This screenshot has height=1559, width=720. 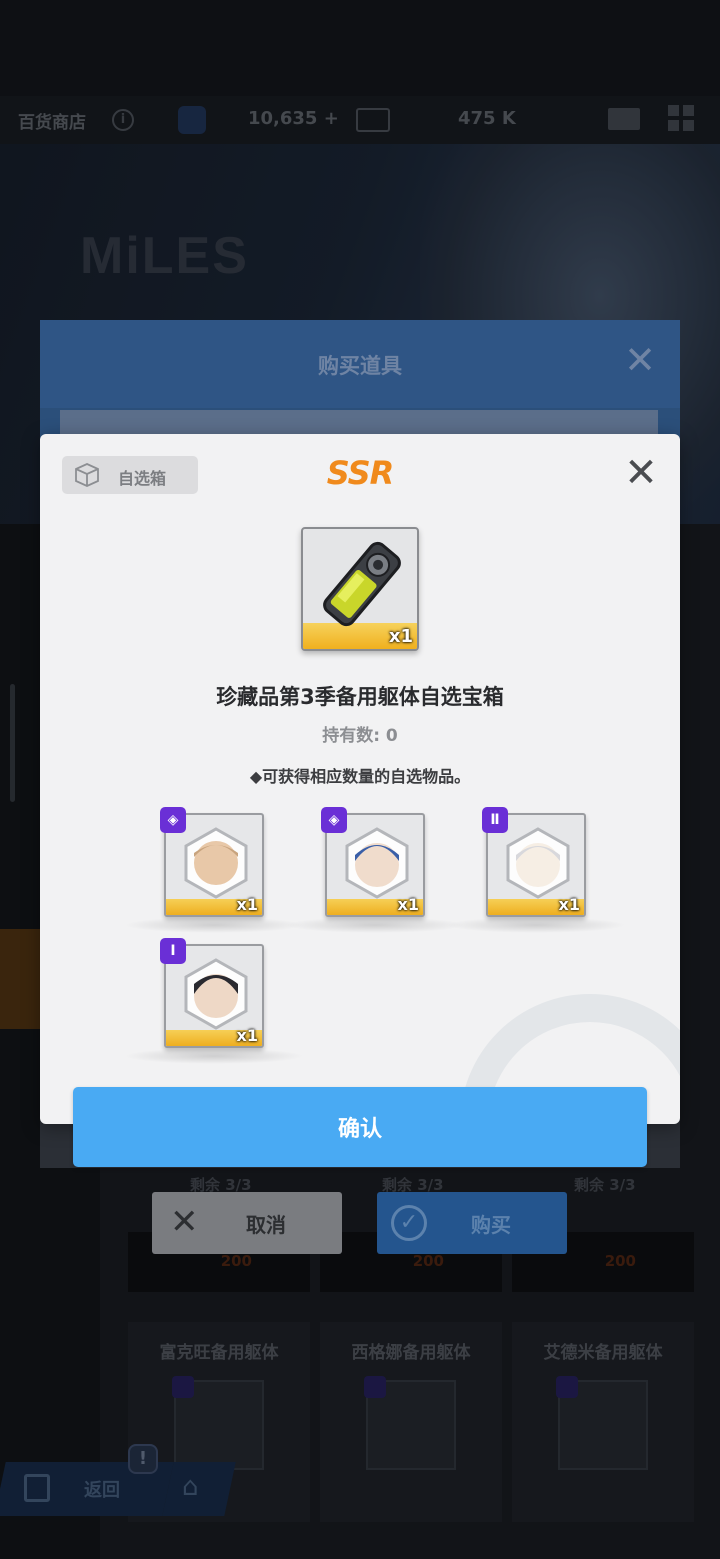 I want to click on reward-item: x1 Ⅰ, so click(x=214, y=1001).